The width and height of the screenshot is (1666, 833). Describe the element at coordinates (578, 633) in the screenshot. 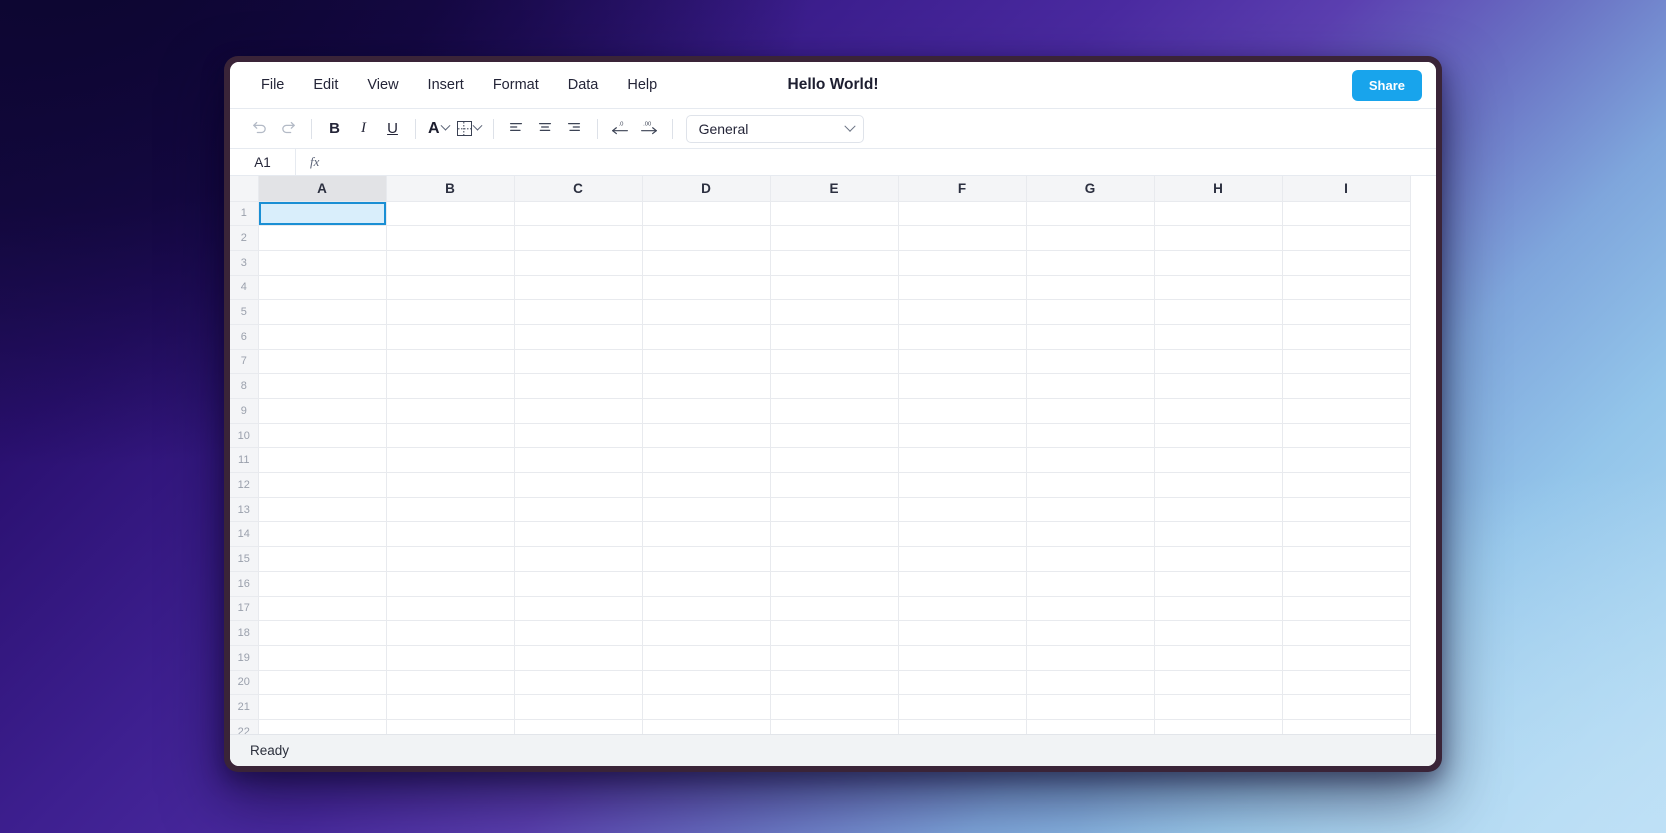

I see `cell-c18` at that location.